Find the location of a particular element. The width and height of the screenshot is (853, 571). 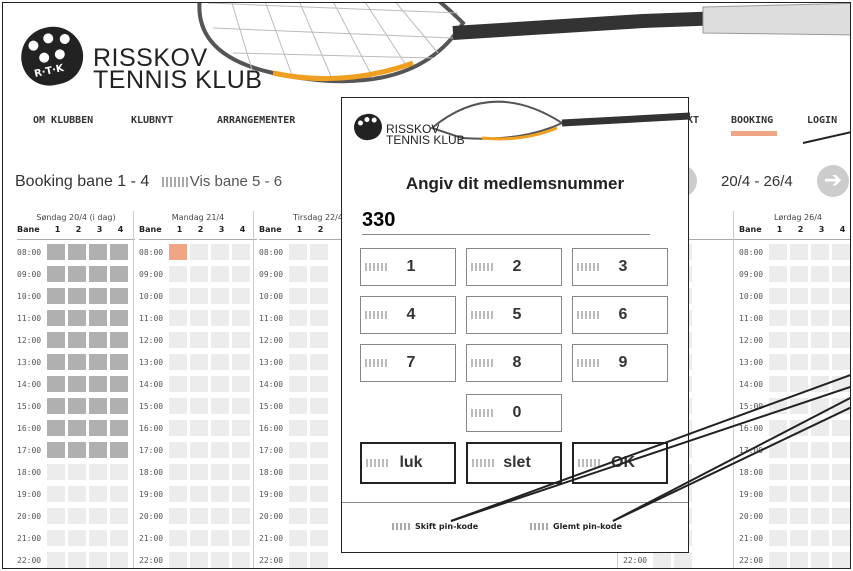

key-5: 5 is located at coordinates (514, 315).